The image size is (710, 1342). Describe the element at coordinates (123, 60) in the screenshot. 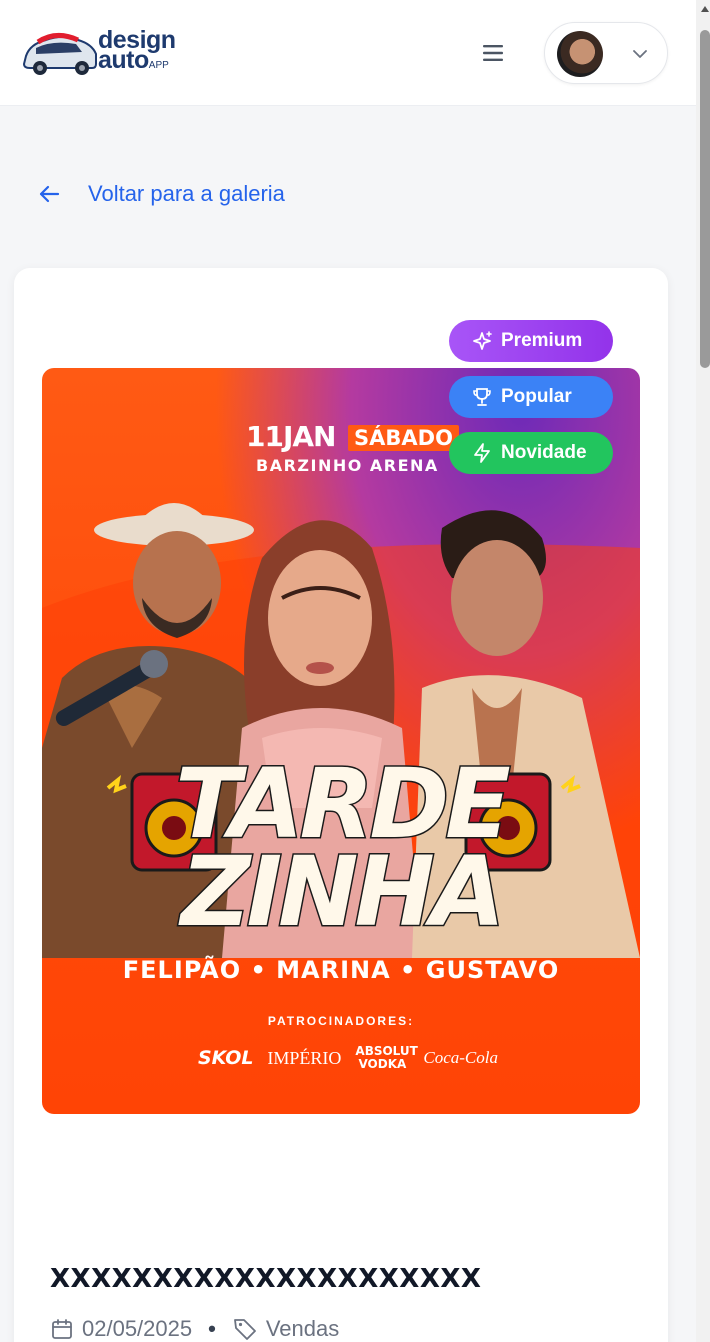

I see `logo-line2: auto` at that location.